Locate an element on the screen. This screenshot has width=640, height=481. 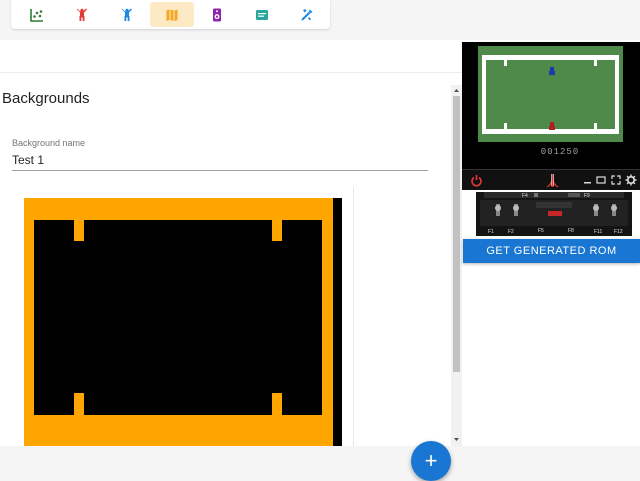
emu-wall-left is located at coordinates (484, 94).